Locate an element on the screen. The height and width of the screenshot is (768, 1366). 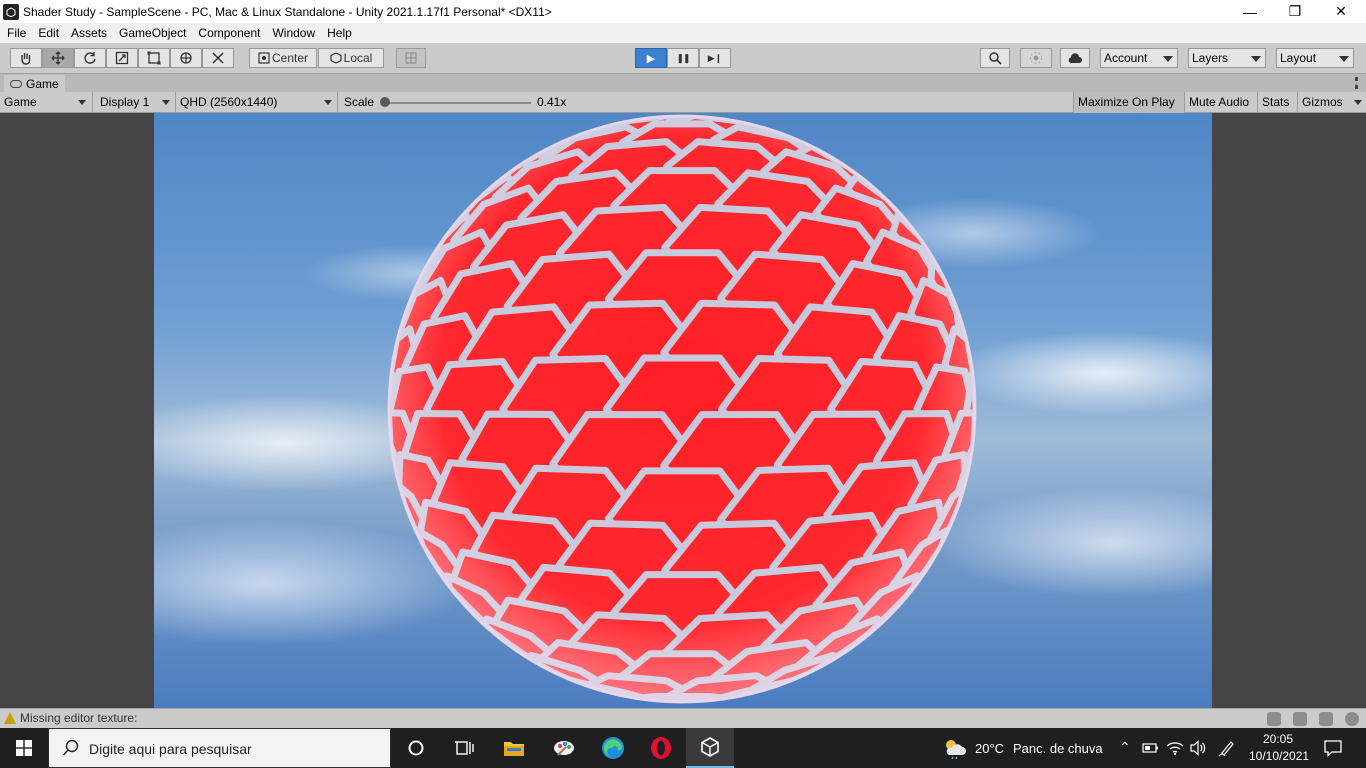
paint-app-button is located at coordinates (564, 748).